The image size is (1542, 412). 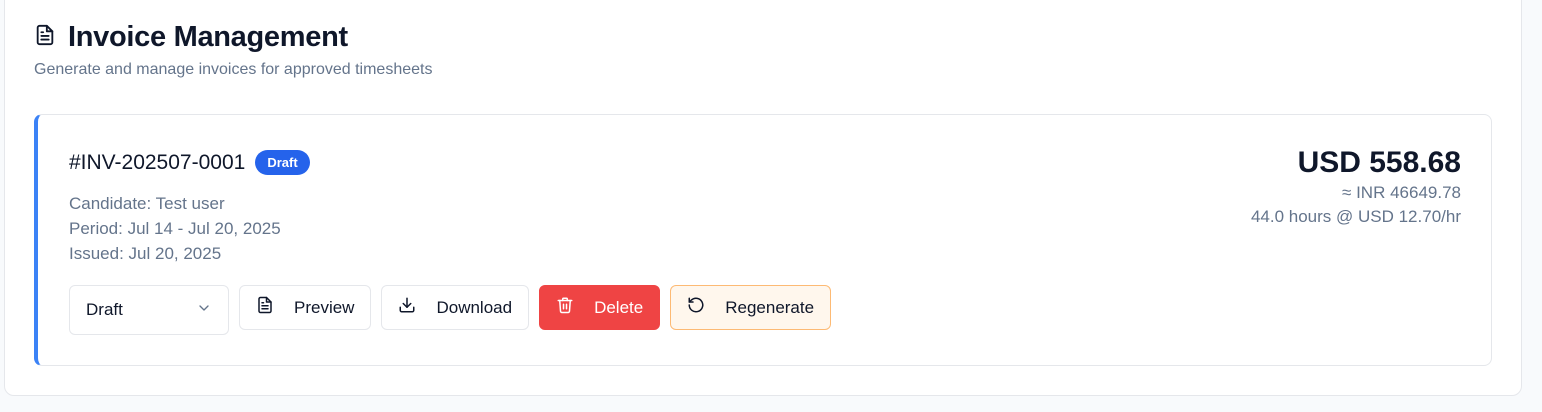 I want to click on trash-icon, so click(x=565, y=307).